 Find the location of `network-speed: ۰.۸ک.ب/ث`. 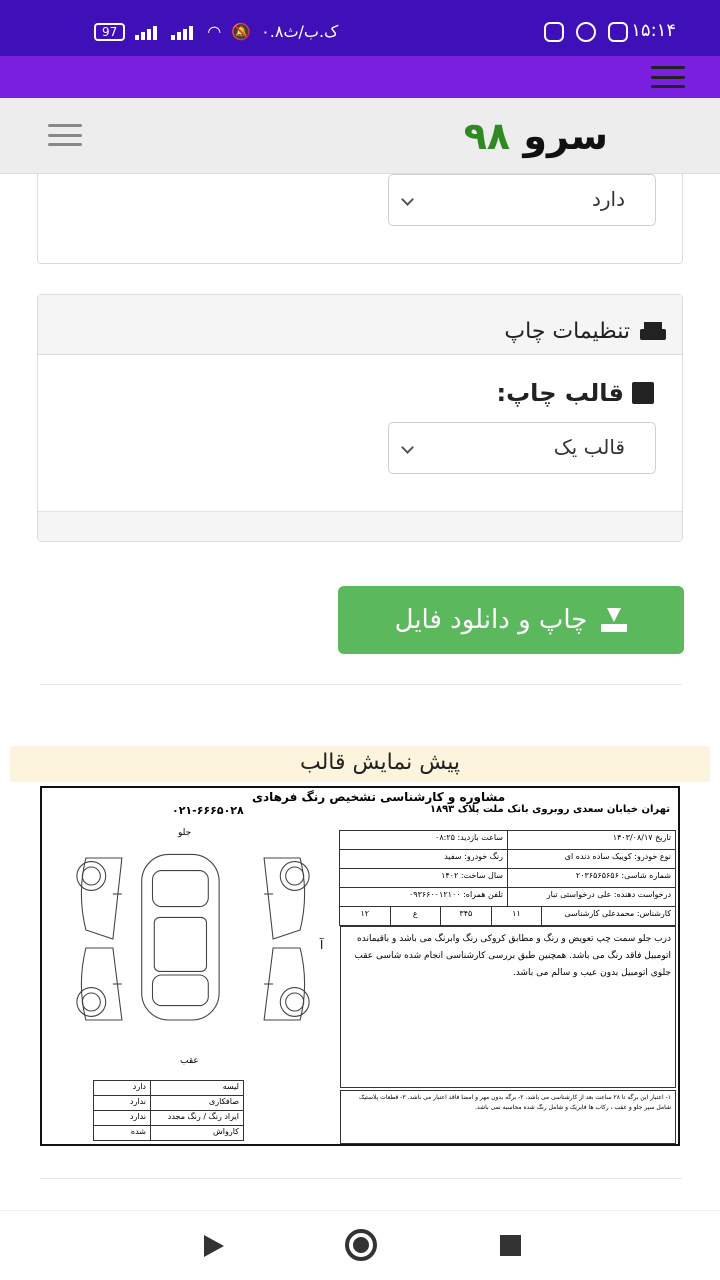

network-speed: ۰.۸ک.ب/ث is located at coordinates (300, 31).